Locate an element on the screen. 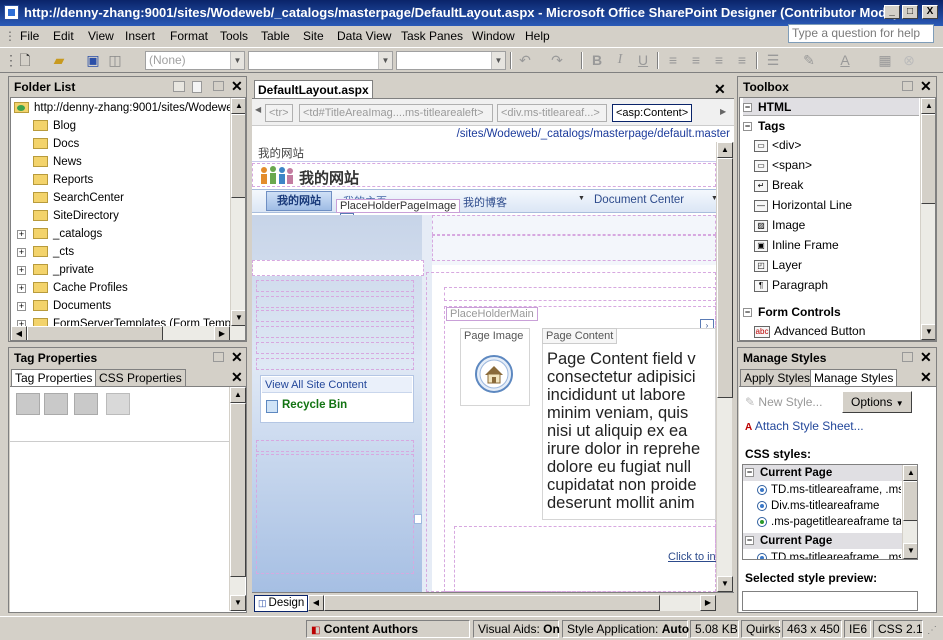 The height and width of the screenshot is (640, 943). toolbox-item: ▨ Image is located at coordinates (779, 225).